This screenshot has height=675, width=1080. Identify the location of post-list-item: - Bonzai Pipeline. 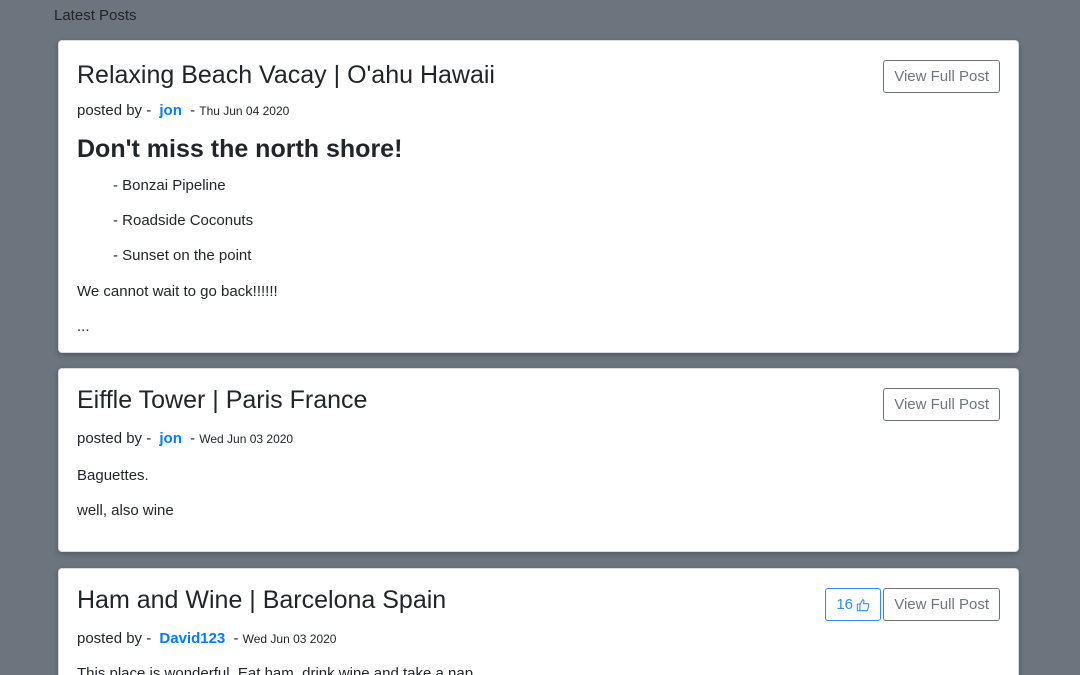
(169, 185).